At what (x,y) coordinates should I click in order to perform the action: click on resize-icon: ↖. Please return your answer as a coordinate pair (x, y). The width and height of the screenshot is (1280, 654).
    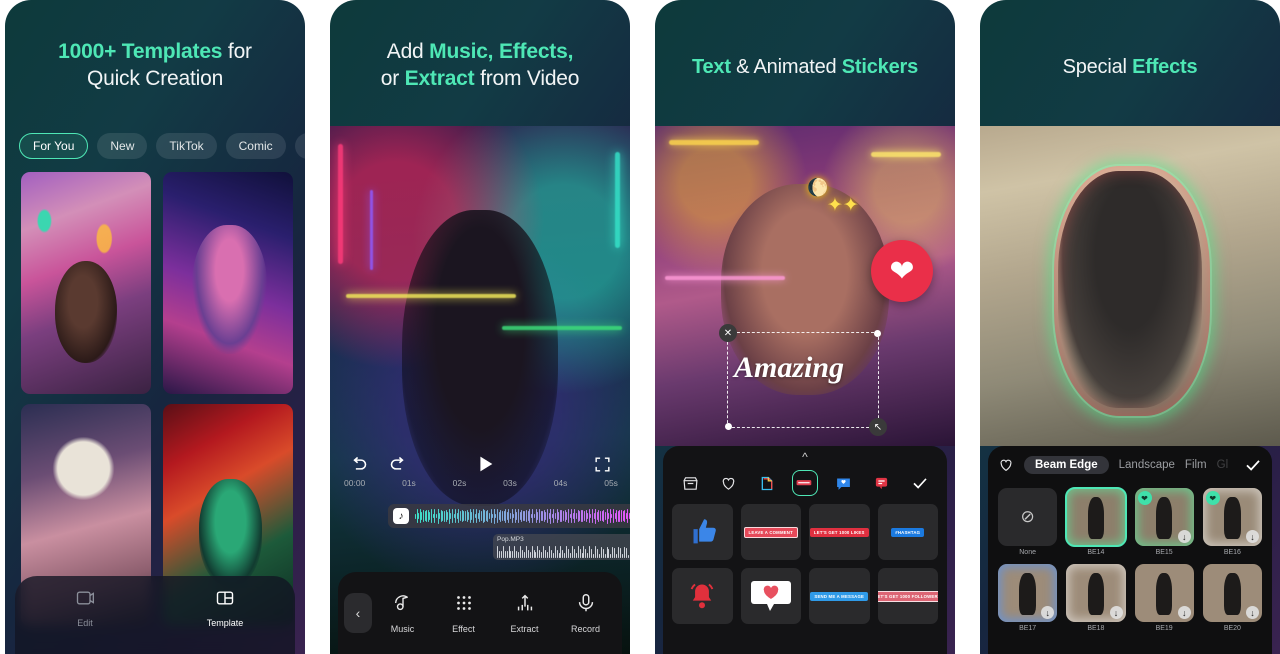
    Looking at the image, I should click on (878, 427).